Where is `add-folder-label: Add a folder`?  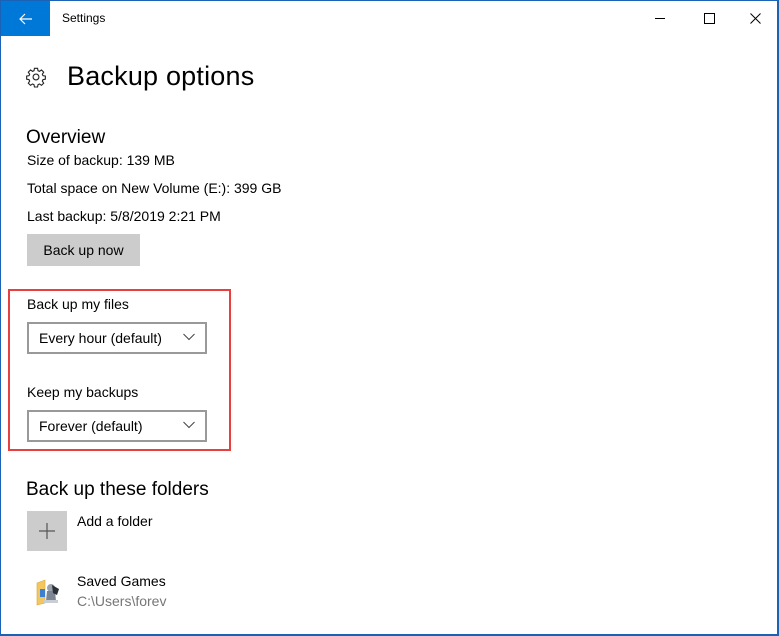 add-folder-label: Add a folder is located at coordinates (115, 521).